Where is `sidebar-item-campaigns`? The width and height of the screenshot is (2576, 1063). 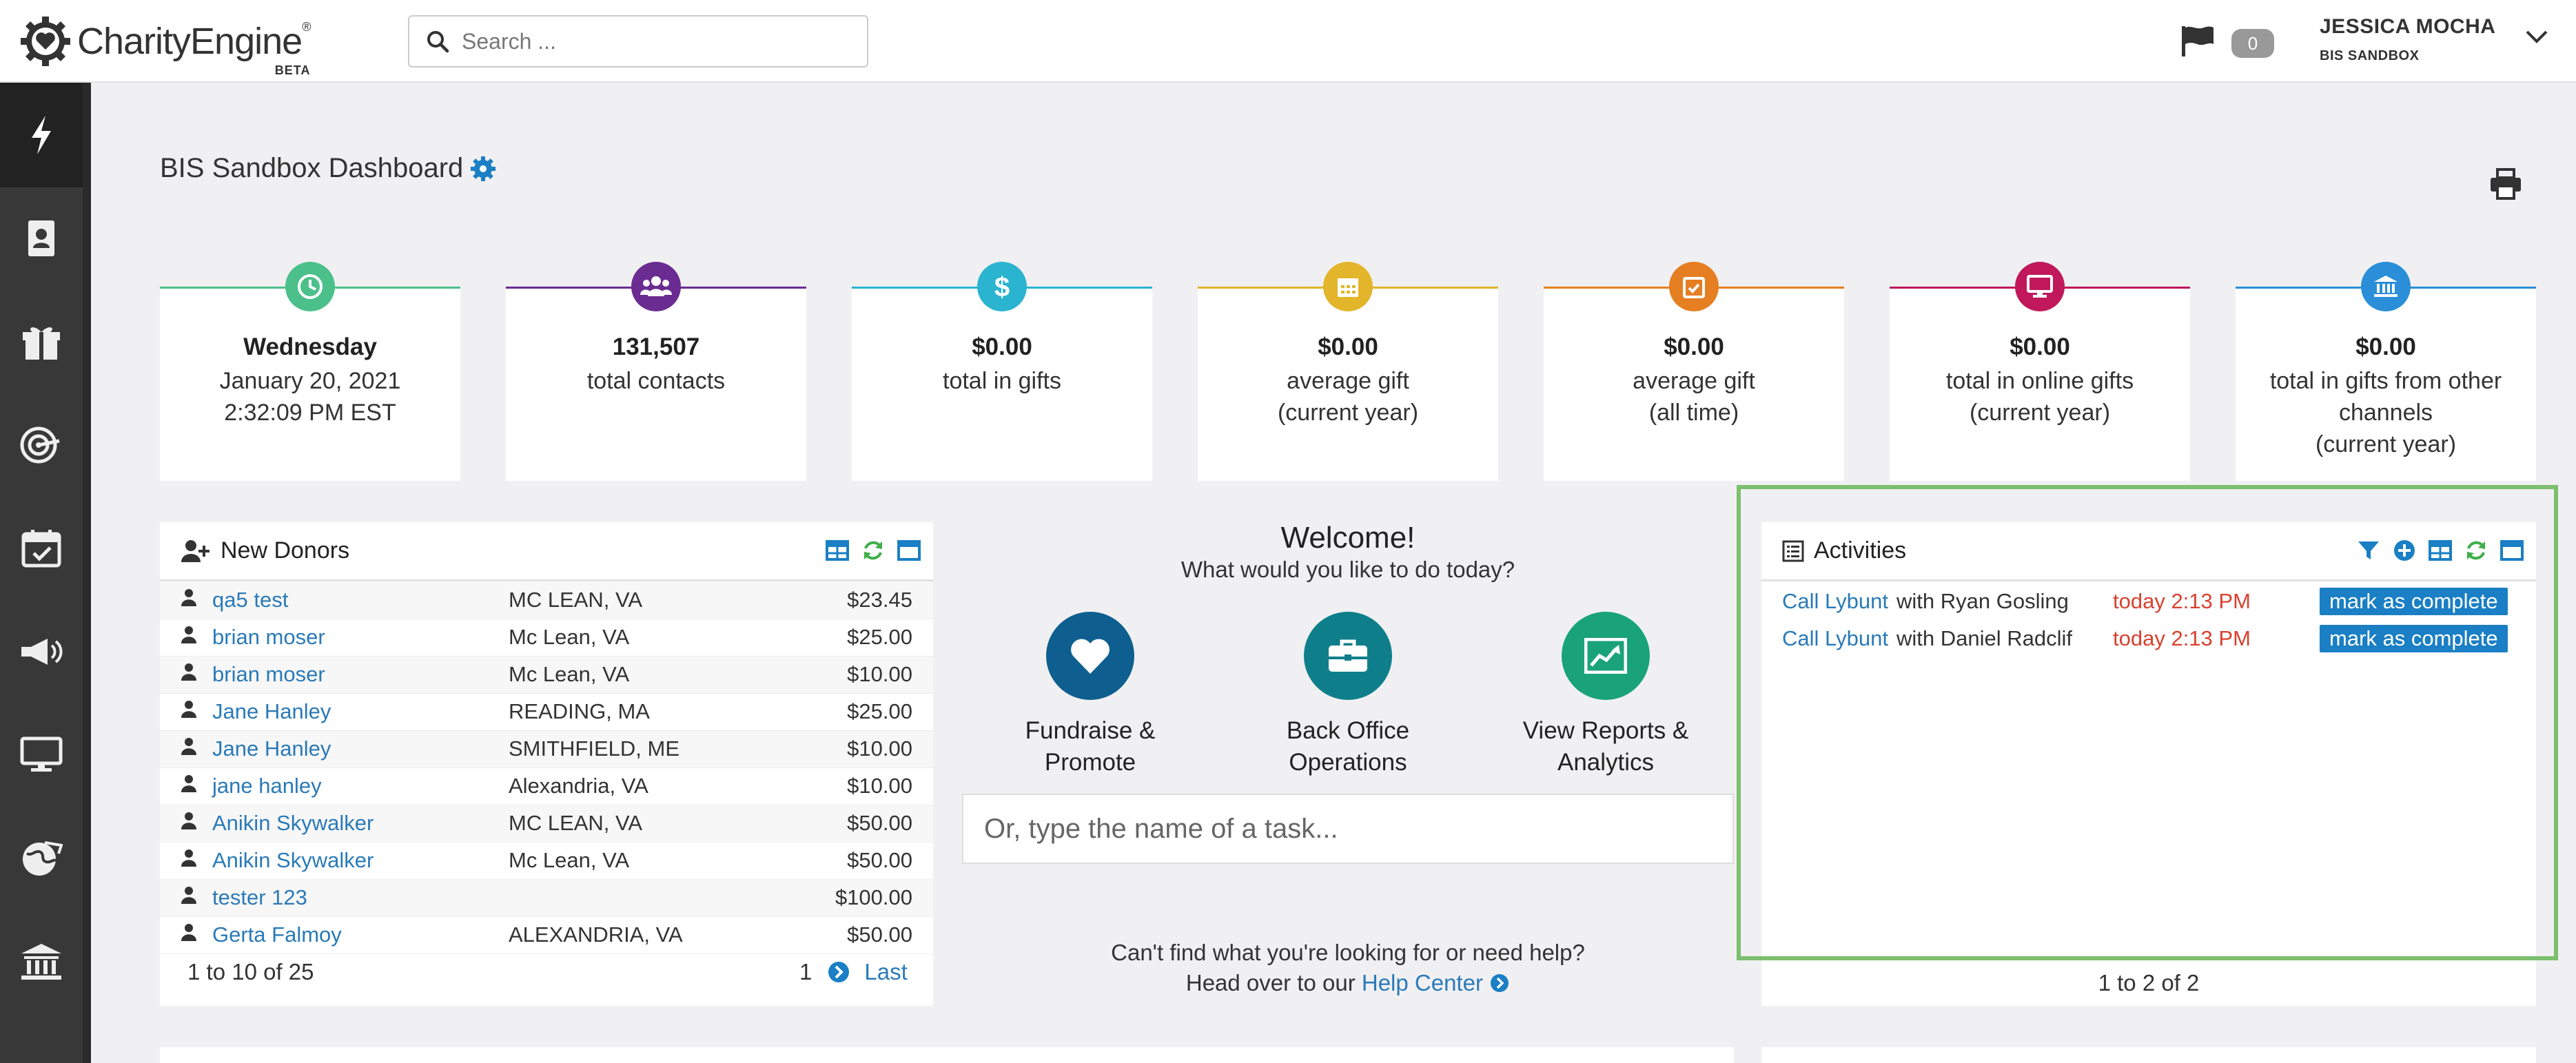 sidebar-item-campaigns is located at coordinates (41, 445).